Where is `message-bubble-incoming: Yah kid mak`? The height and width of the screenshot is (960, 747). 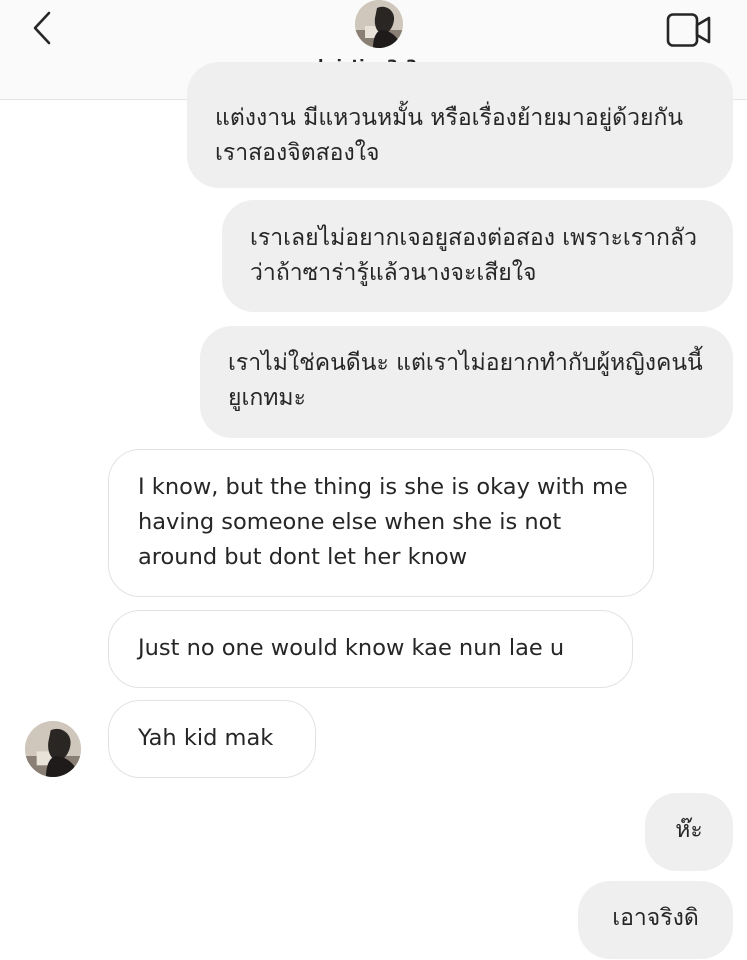 message-bubble-incoming: Yah kid mak is located at coordinates (212, 739).